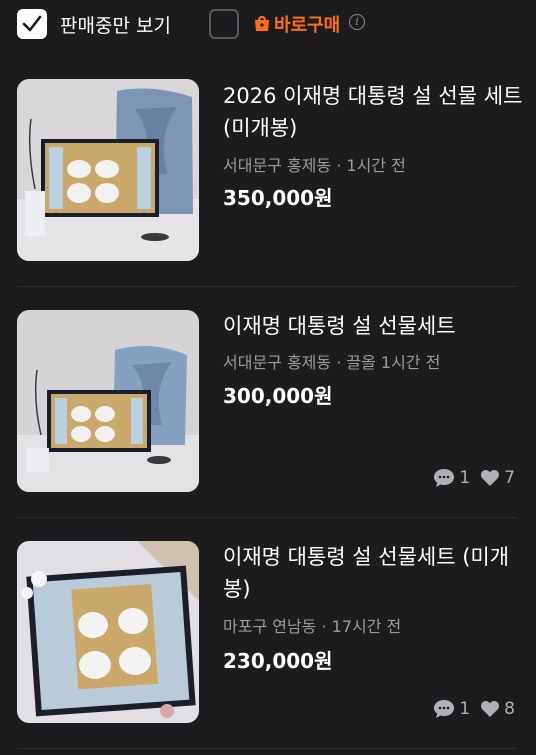  I want to click on direct-purchase-checkbox, so click(224, 24).